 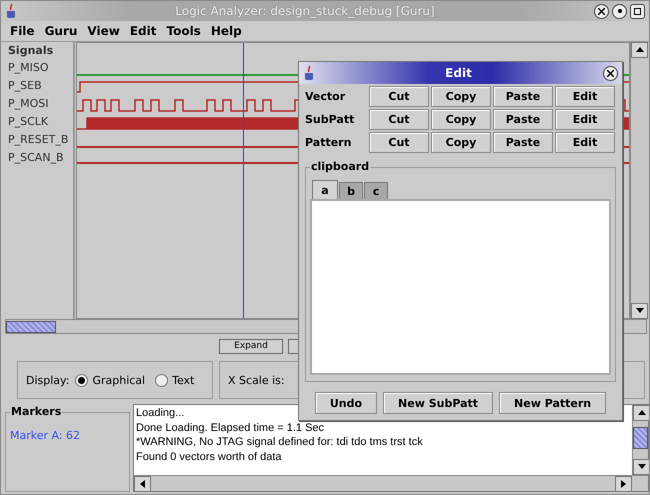 What do you see at coordinates (552, 403) in the screenshot?
I see `dialog-button: New Pattern` at bounding box center [552, 403].